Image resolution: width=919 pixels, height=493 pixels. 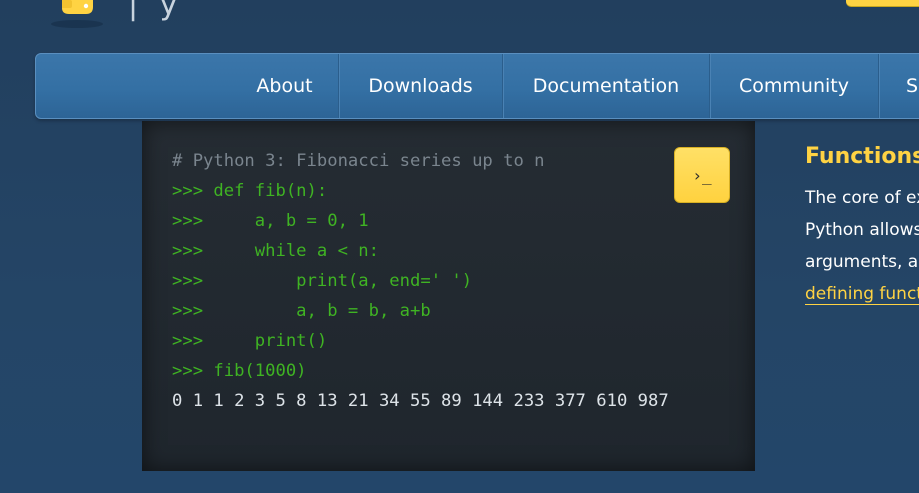 What do you see at coordinates (239, 371) in the screenshot?
I see `code-line: >>> fib(1000)` at bounding box center [239, 371].